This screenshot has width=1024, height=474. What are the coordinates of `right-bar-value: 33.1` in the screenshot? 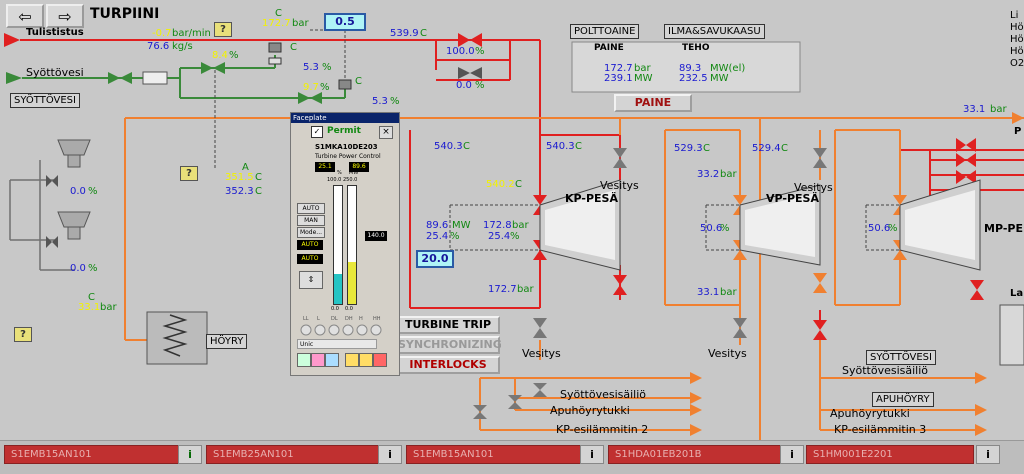 It's located at (974, 109).